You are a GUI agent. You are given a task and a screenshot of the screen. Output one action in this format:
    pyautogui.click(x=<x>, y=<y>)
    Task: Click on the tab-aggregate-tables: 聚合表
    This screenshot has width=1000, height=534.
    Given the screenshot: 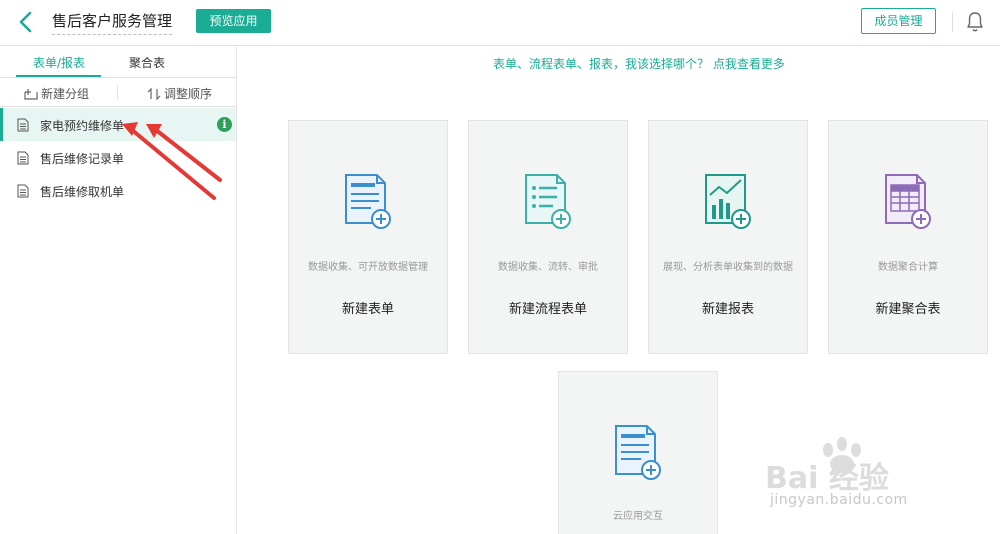 What is the action you would take?
    pyautogui.click(x=147, y=62)
    